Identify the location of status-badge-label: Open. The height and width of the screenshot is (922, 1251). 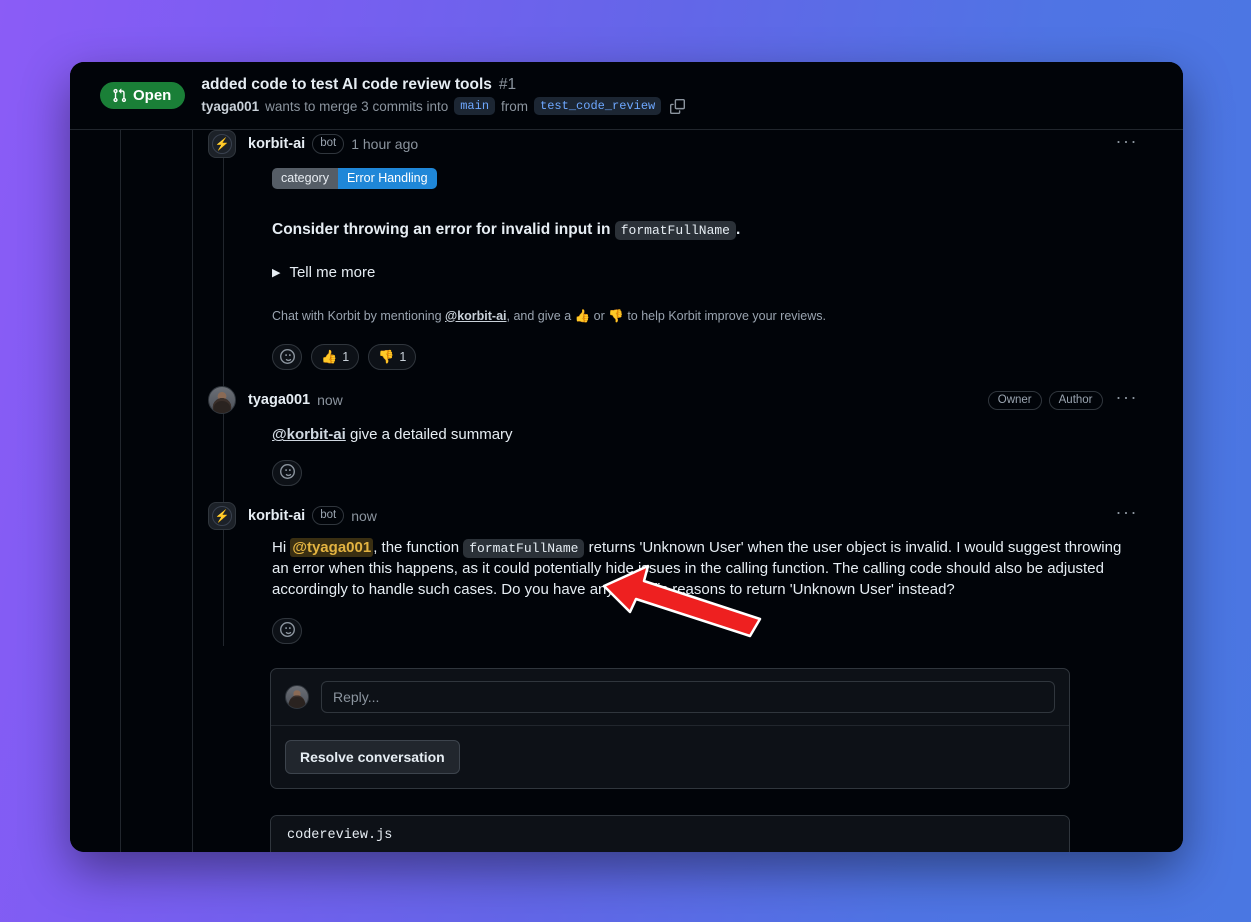
(152, 95).